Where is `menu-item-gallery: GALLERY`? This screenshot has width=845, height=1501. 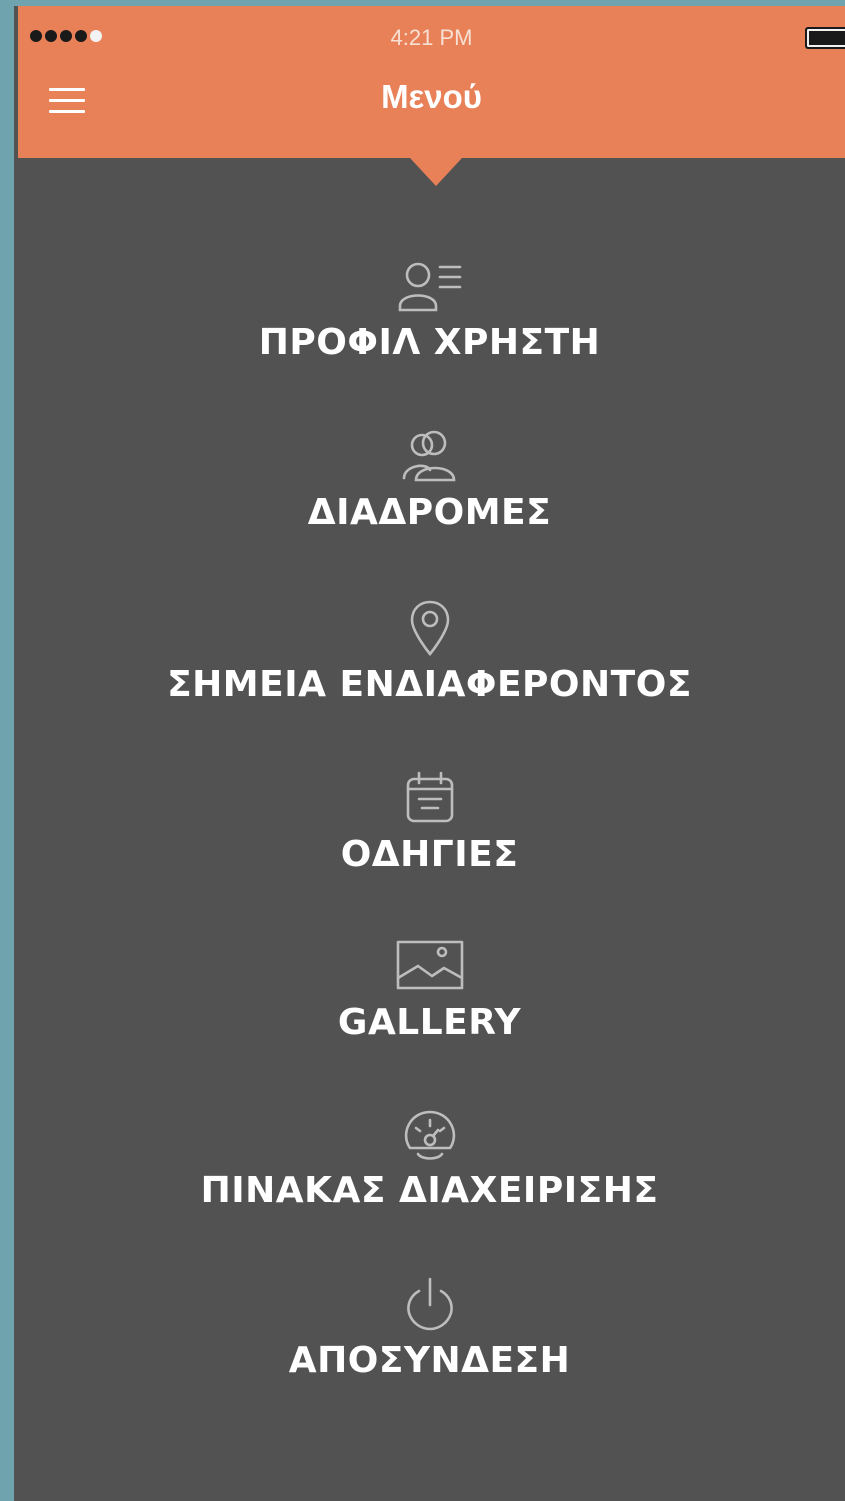
menu-item-gallery: GALLERY is located at coordinates (429, 1009).